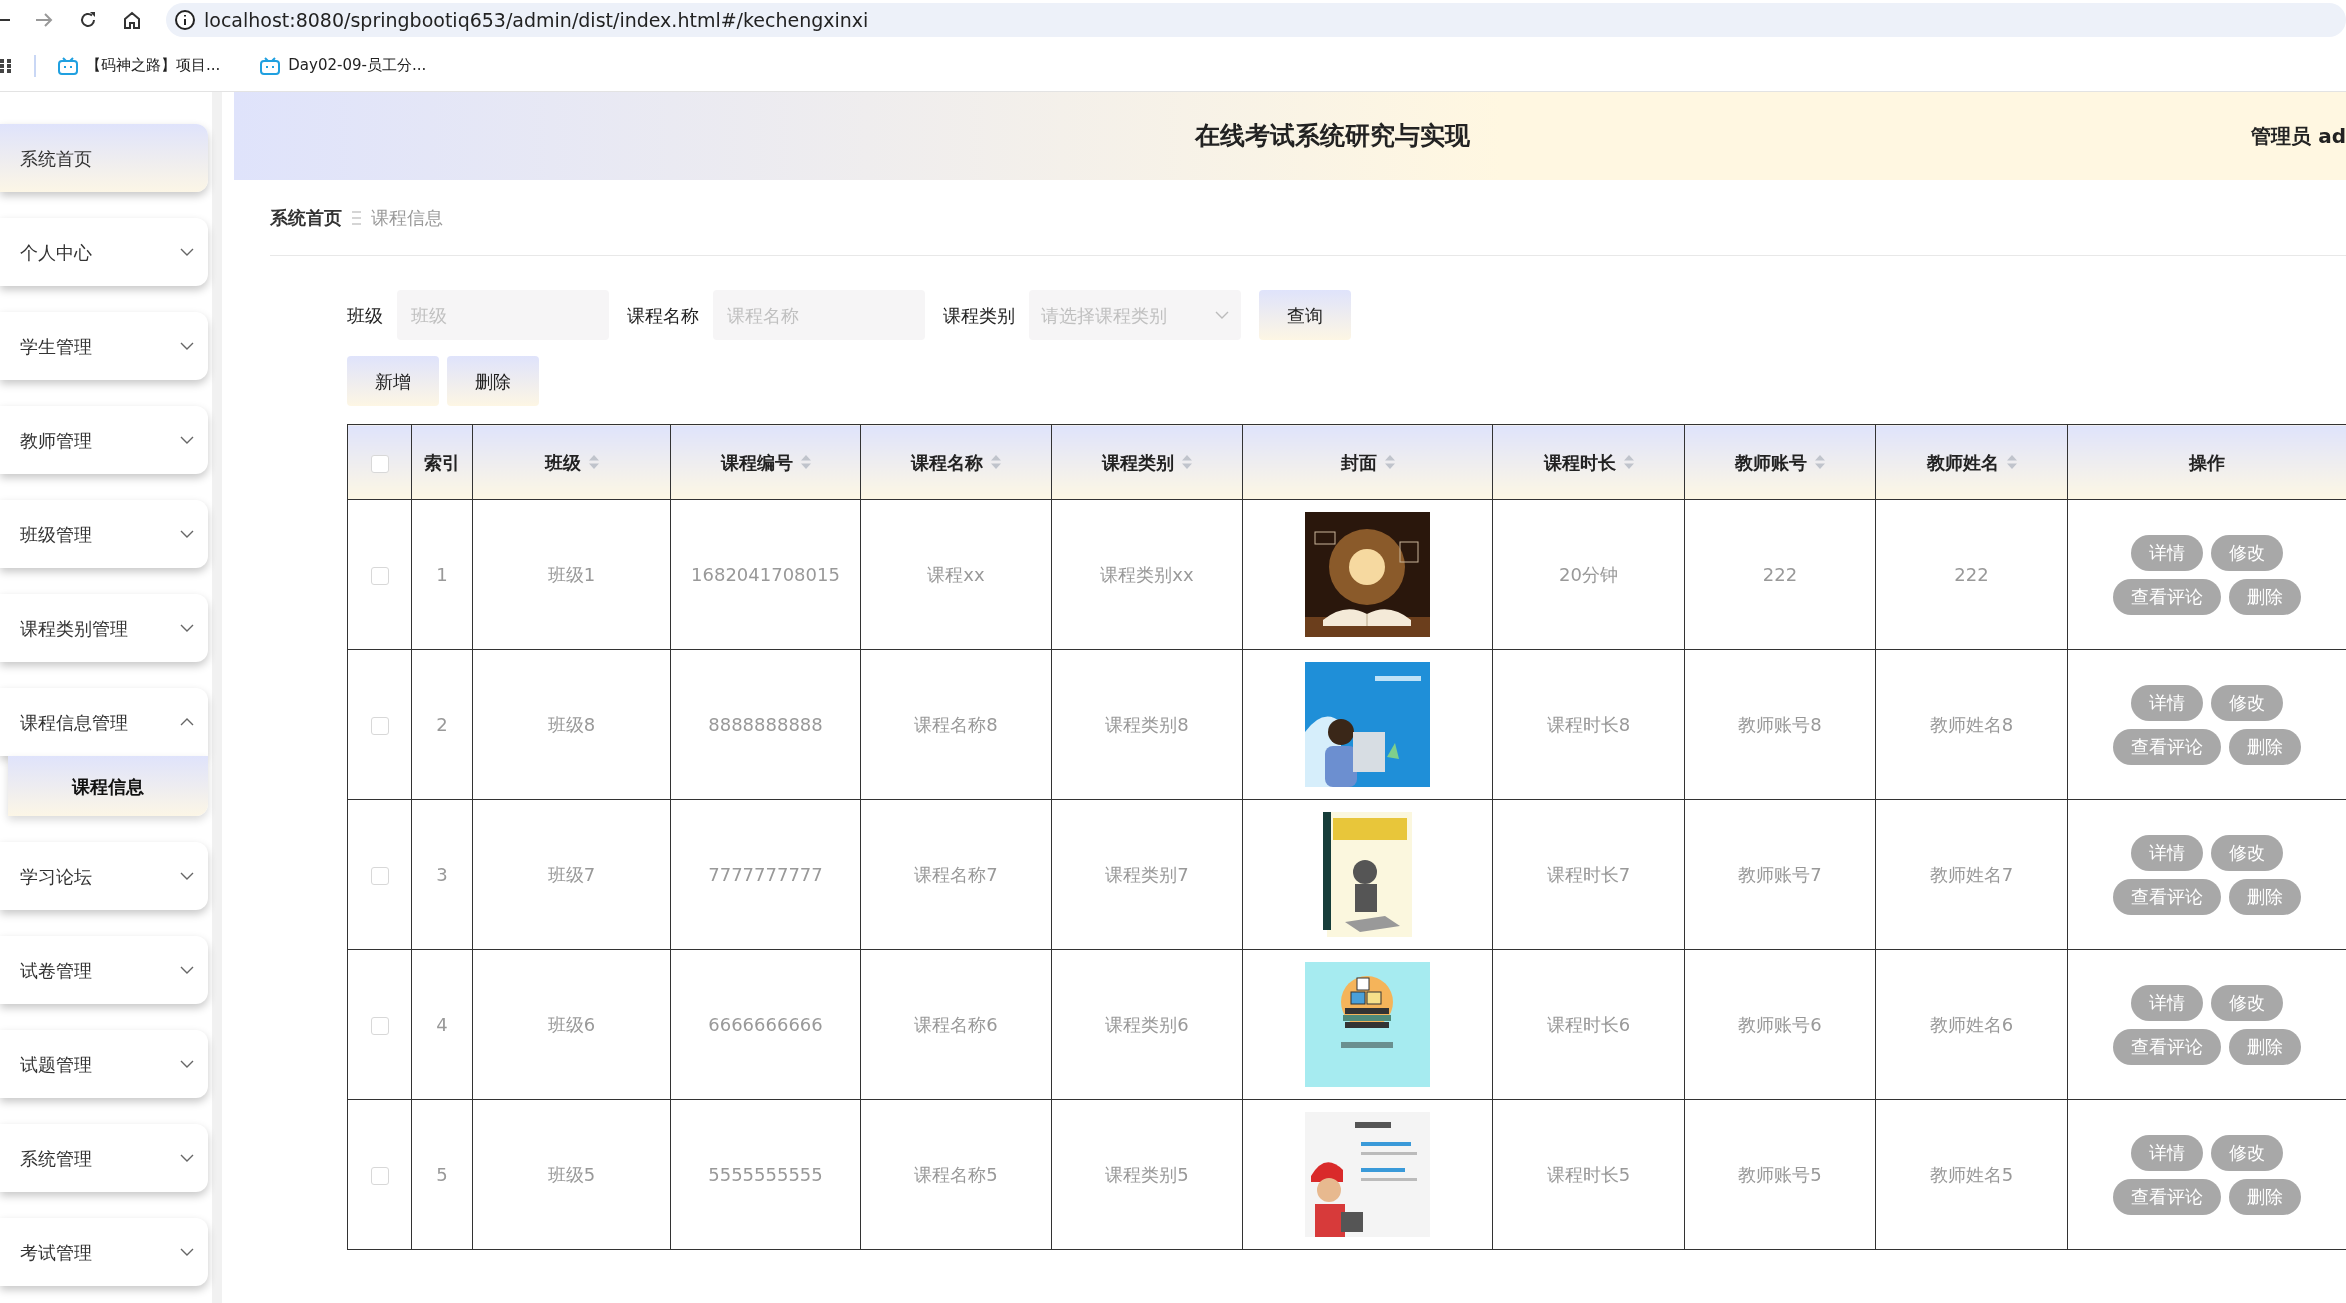 The image size is (2346, 1303). Describe the element at coordinates (356, 217) in the screenshot. I see `separator-icon` at that location.